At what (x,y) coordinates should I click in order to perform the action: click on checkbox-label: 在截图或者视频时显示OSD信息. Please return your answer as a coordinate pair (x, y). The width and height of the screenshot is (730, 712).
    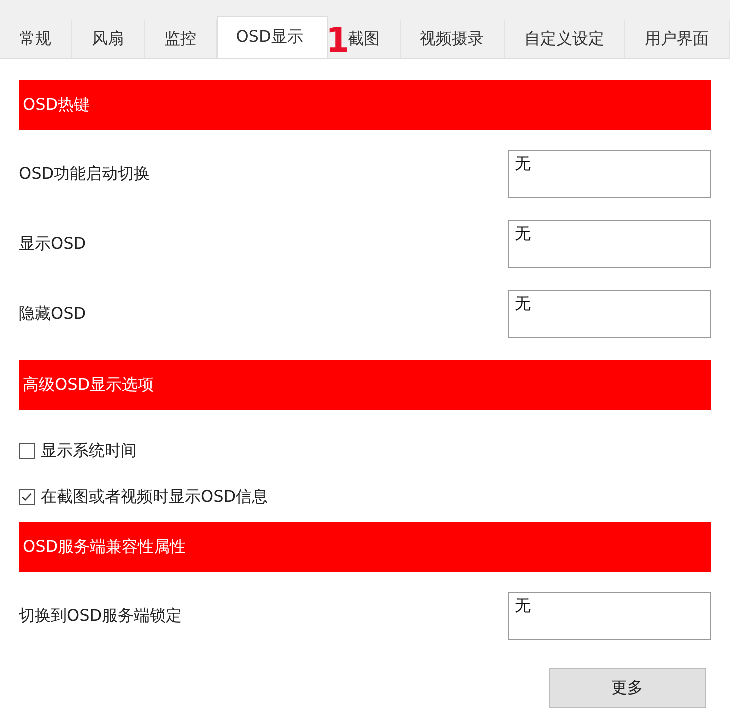
    Looking at the image, I should click on (154, 497).